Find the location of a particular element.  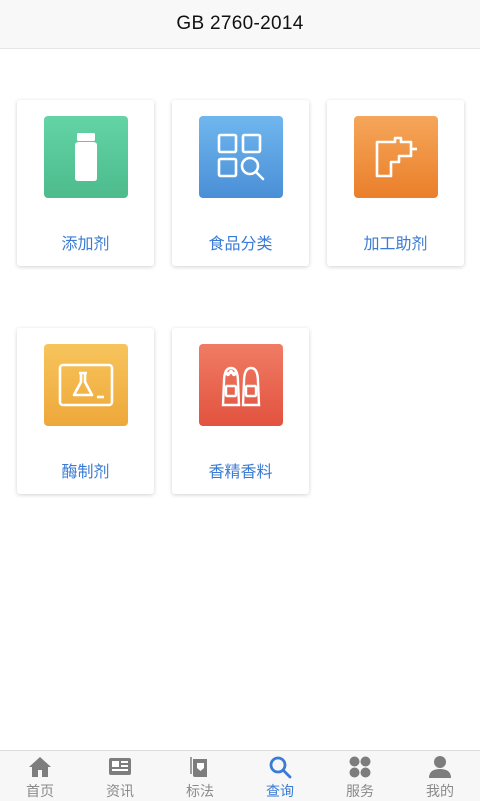

tab-profile: 我的 is located at coordinates (440, 776).